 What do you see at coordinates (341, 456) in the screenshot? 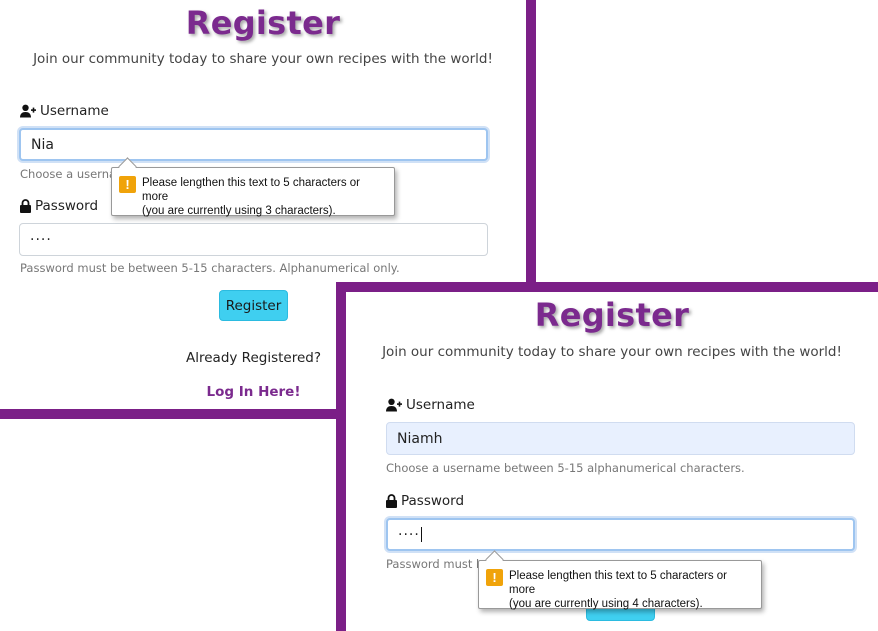
I see `frame-bar-vertical-bottom-panel` at bounding box center [341, 456].